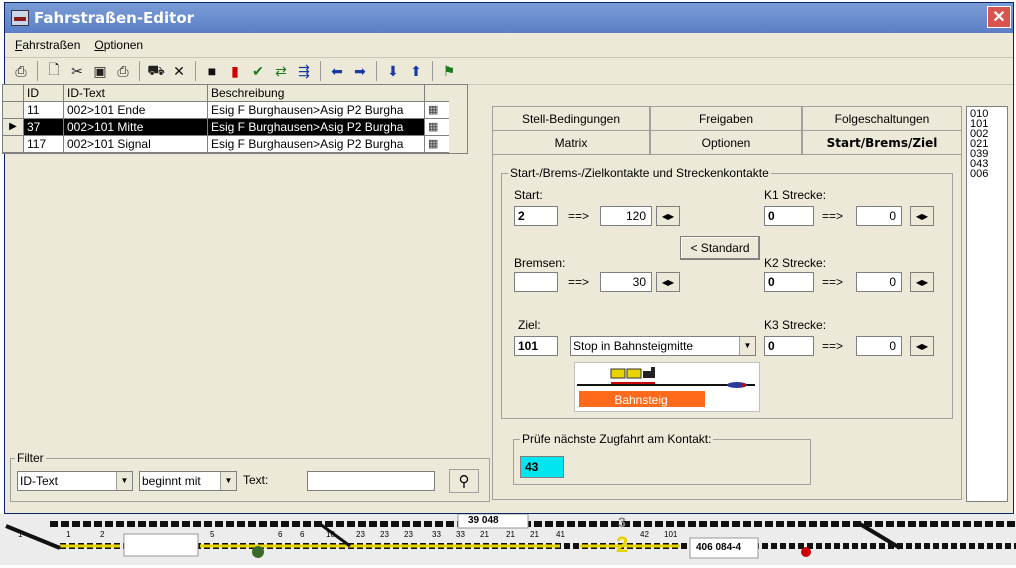 This screenshot has height=568, width=1016. I want to click on signal-icon: ⚑, so click(449, 71).